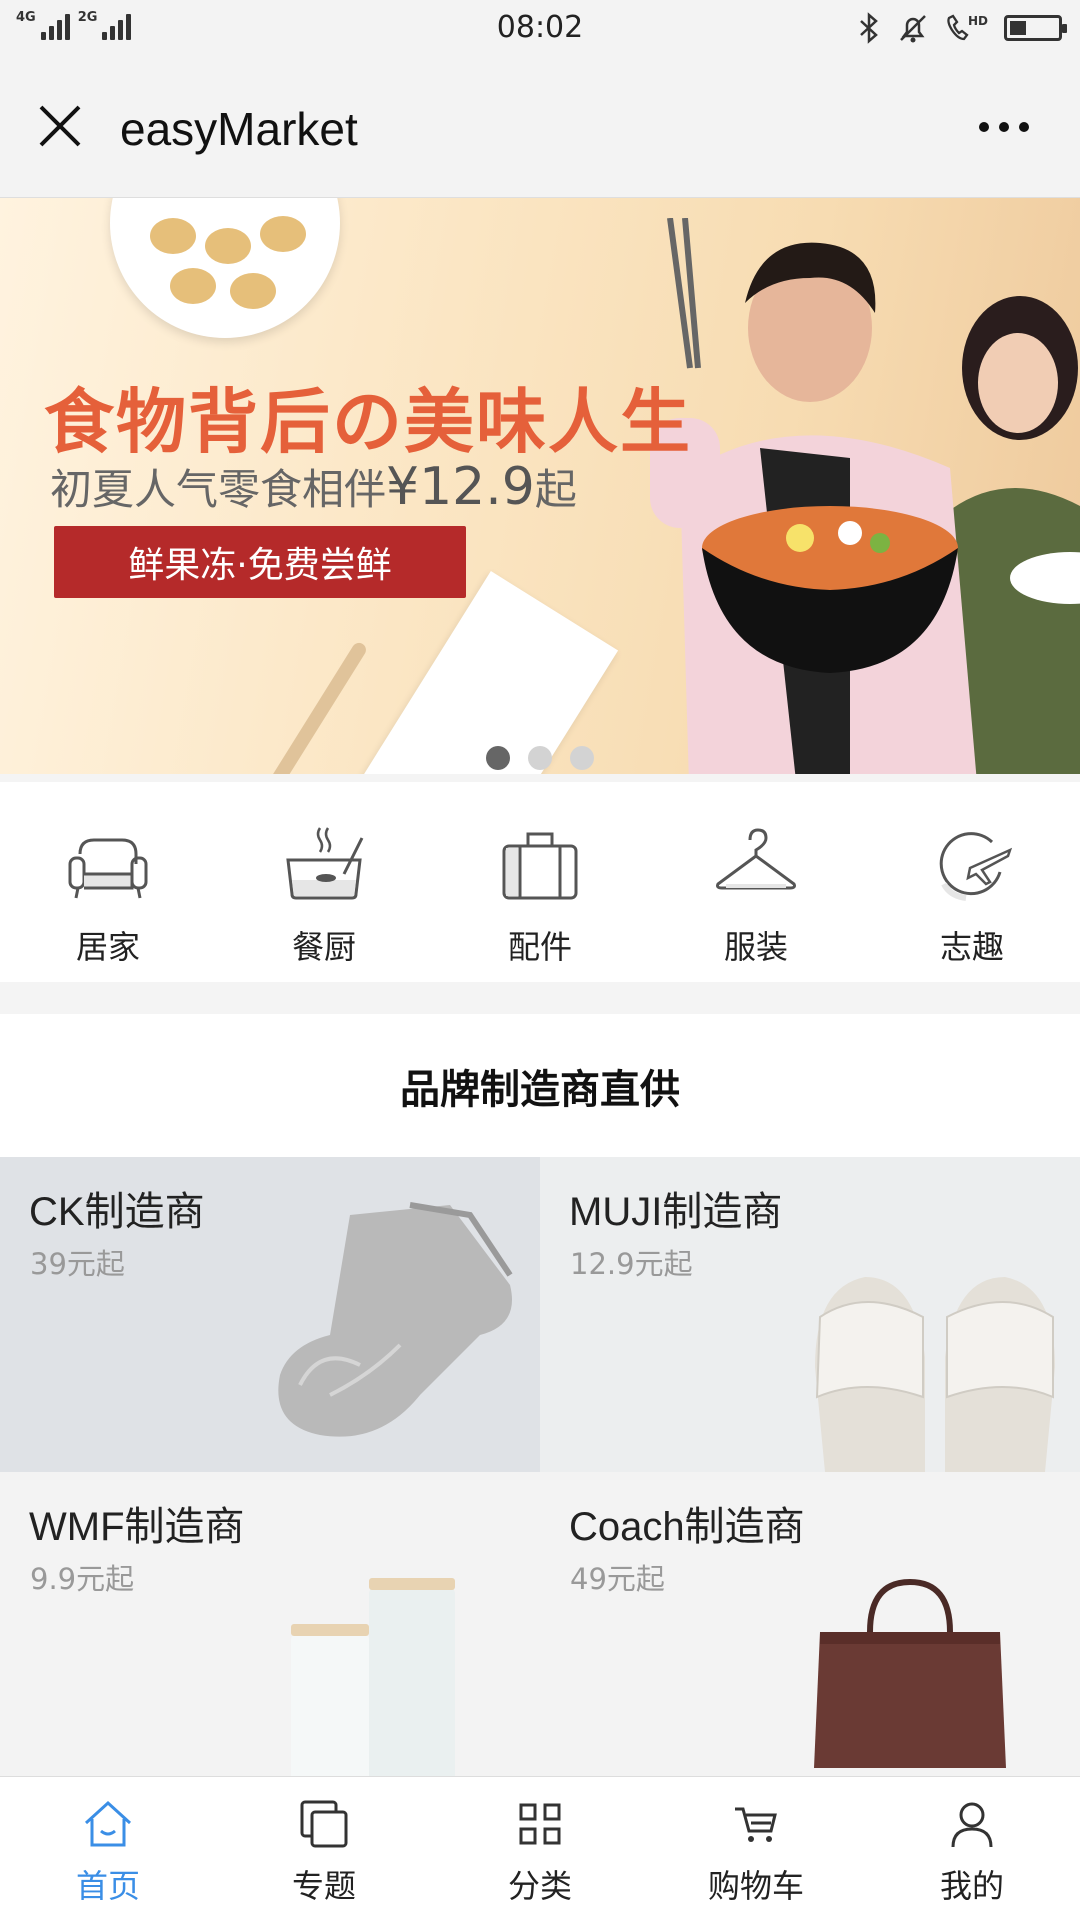 The height and width of the screenshot is (1920, 1080). What do you see at coordinates (475, 672) in the screenshot?
I see `jelly-plate-image` at bounding box center [475, 672].